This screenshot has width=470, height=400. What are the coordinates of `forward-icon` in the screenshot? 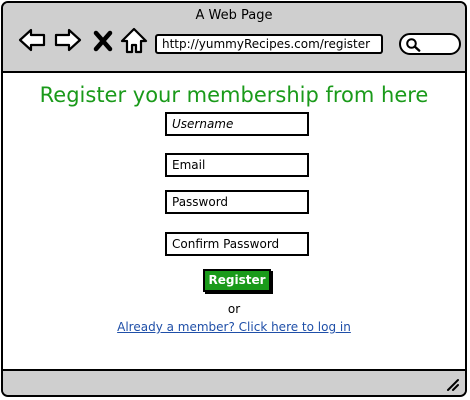 It's located at (68, 40).